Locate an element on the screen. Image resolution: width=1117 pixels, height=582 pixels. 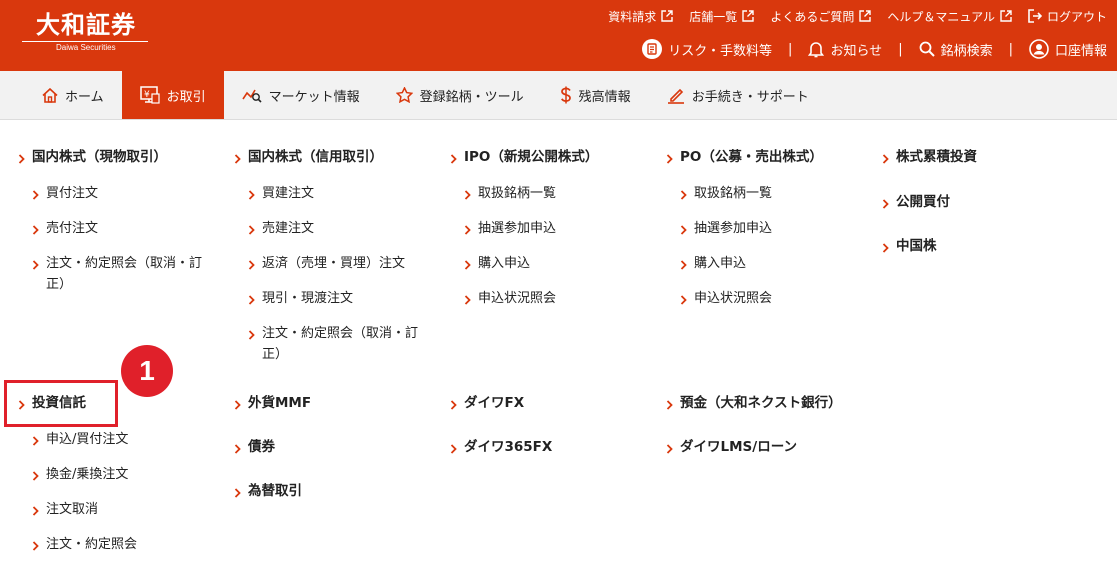
menu-heading: ダイワLMS/ローン is located at coordinates (739, 447).